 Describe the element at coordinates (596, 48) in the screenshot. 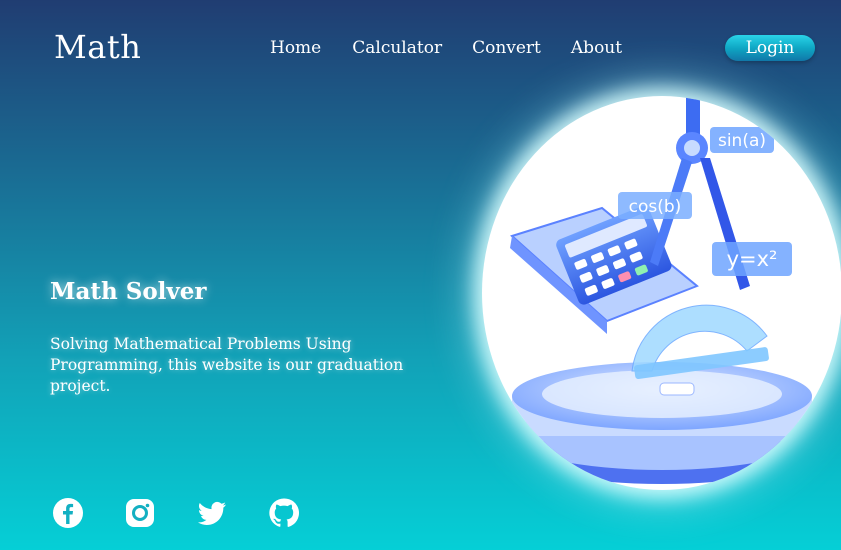

I see `nav-about-link: About` at that location.